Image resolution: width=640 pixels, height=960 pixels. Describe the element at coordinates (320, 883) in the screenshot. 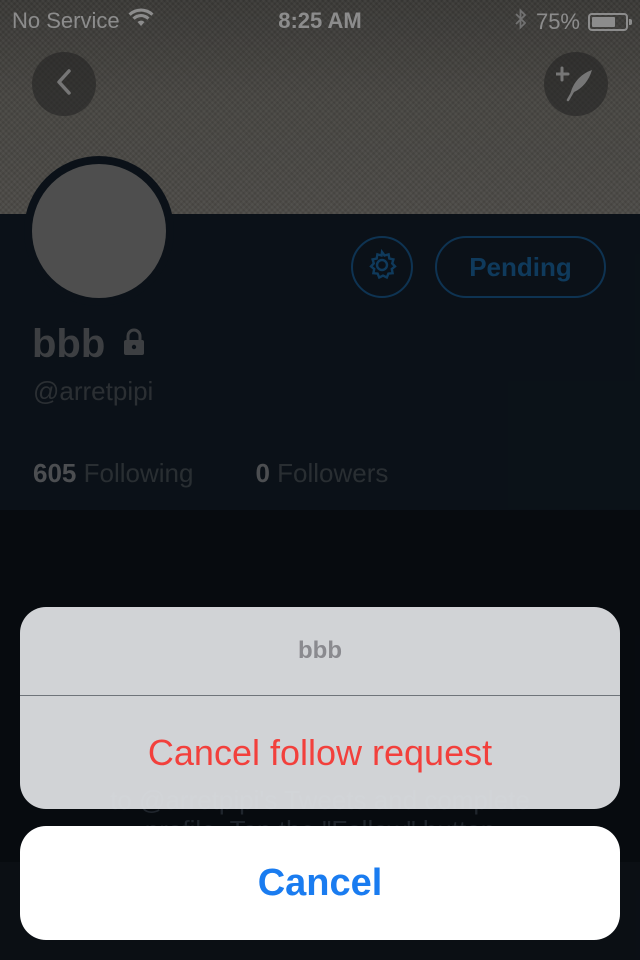

I see `cancel-button: Cancel` at that location.